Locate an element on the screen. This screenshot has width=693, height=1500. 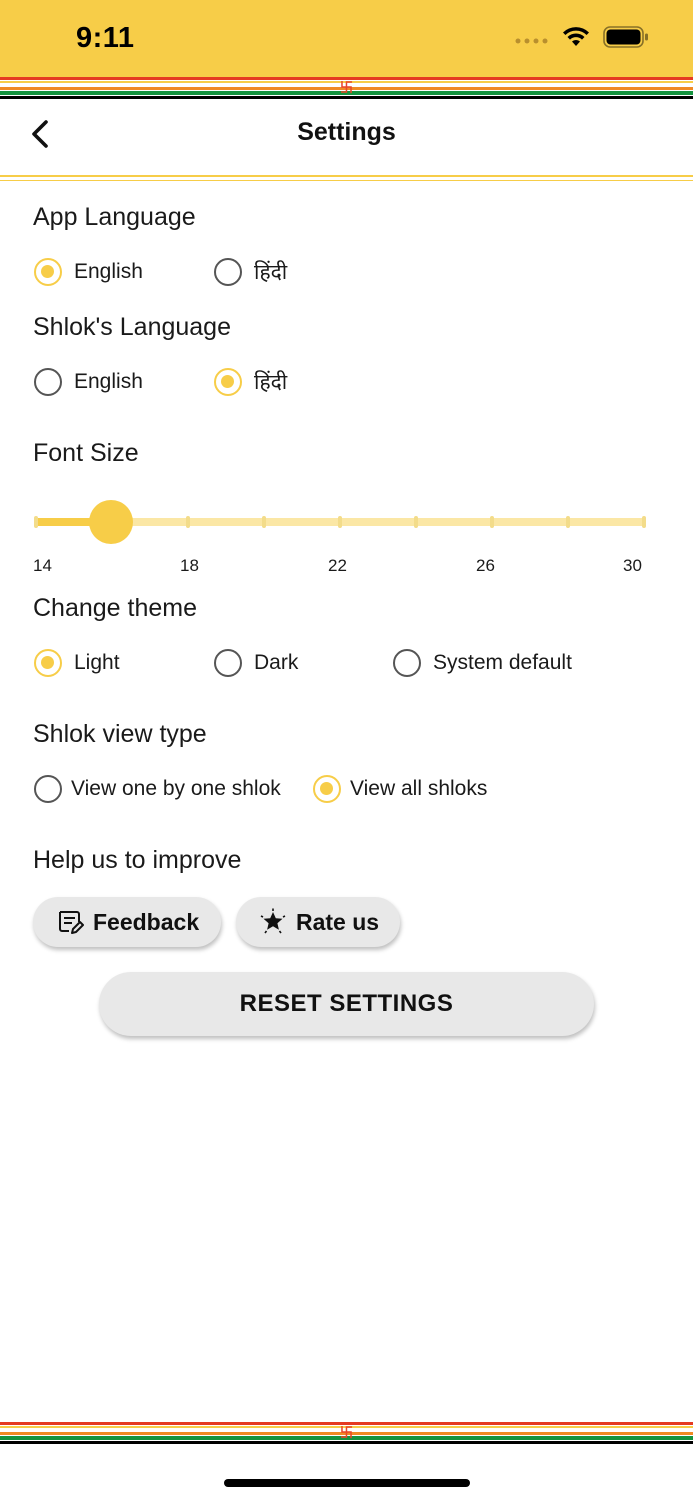
feedback-icon is located at coordinates (70, 922).